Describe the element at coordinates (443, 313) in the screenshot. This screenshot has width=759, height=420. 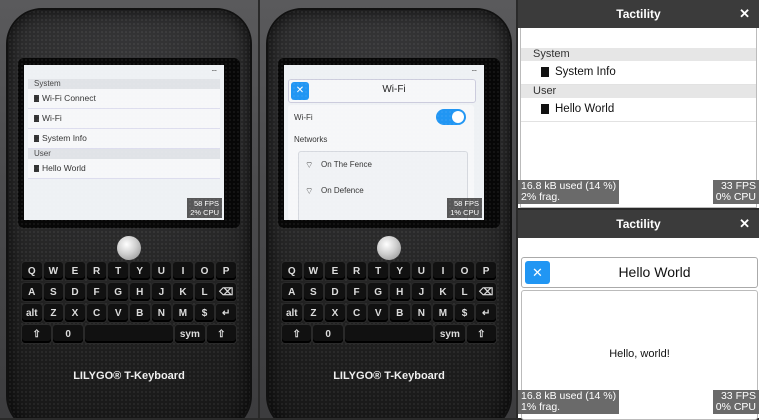
I see `key: M` at that location.